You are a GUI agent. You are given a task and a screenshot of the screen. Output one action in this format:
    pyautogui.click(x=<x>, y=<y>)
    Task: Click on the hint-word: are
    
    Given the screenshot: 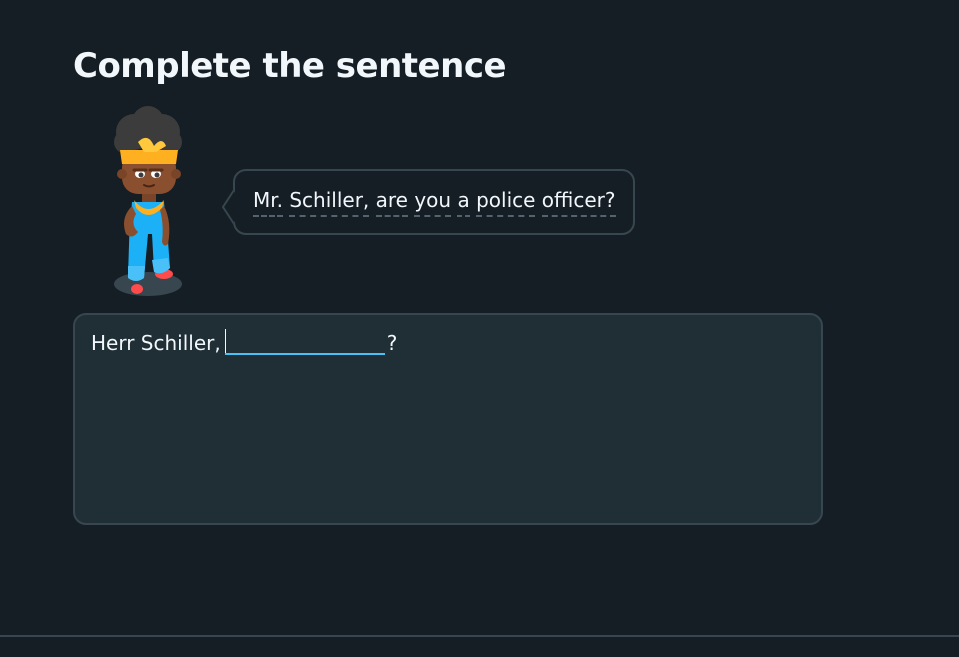 What is the action you would take?
    pyautogui.click(x=391, y=202)
    